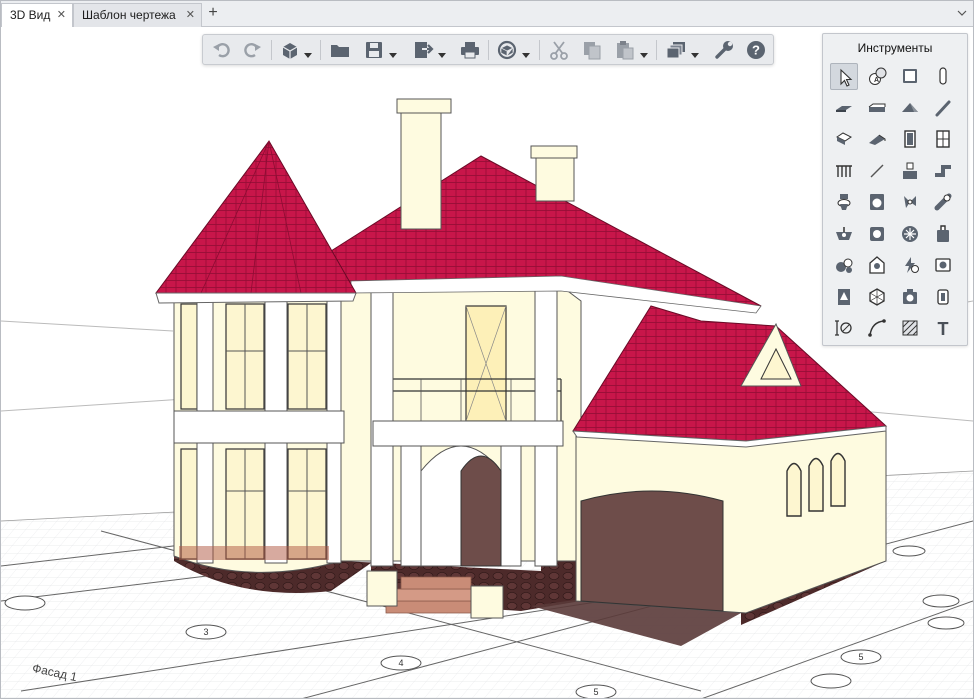 The height and width of the screenshot is (699, 974). What do you see at coordinates (652, 551) in the screenshot?
I see `garage-door` at bounding box center [652, 551].